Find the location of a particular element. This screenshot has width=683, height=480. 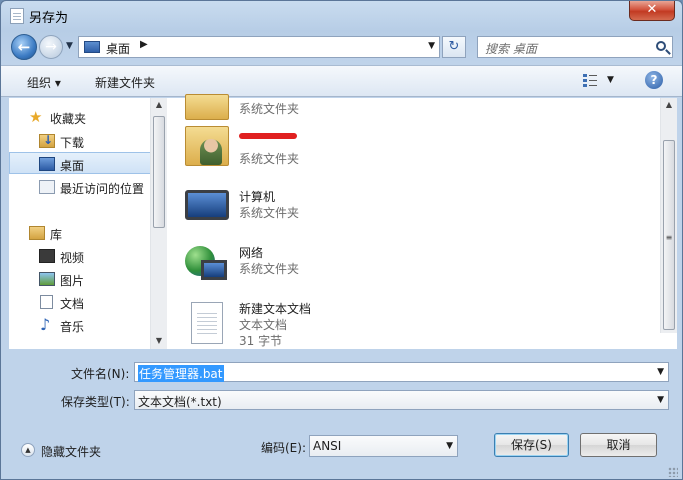

search-icon is located at coordinates (661, 46).